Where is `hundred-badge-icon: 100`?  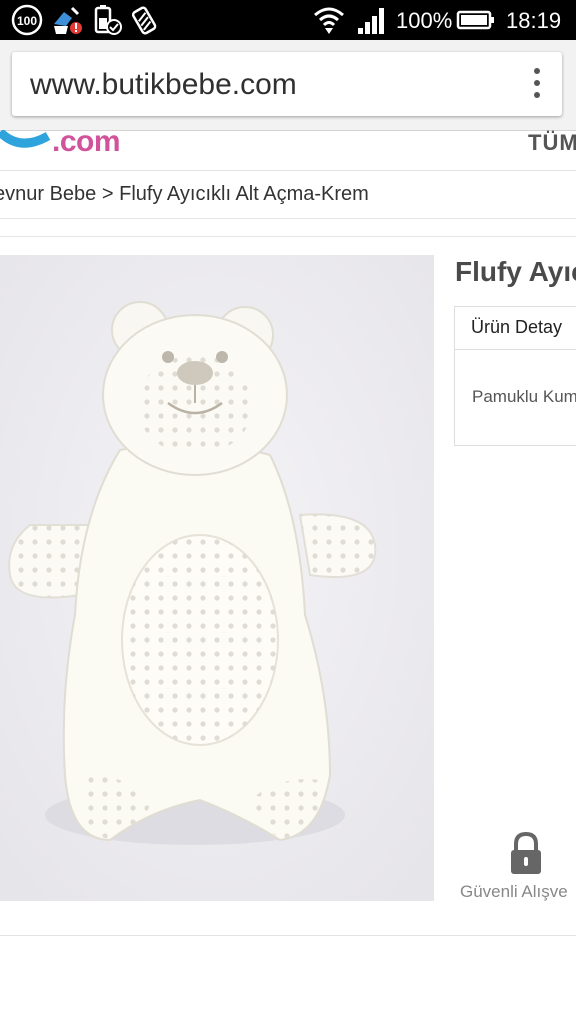
hundred-badge-icon: 100 is located at coordinates (27, 20).